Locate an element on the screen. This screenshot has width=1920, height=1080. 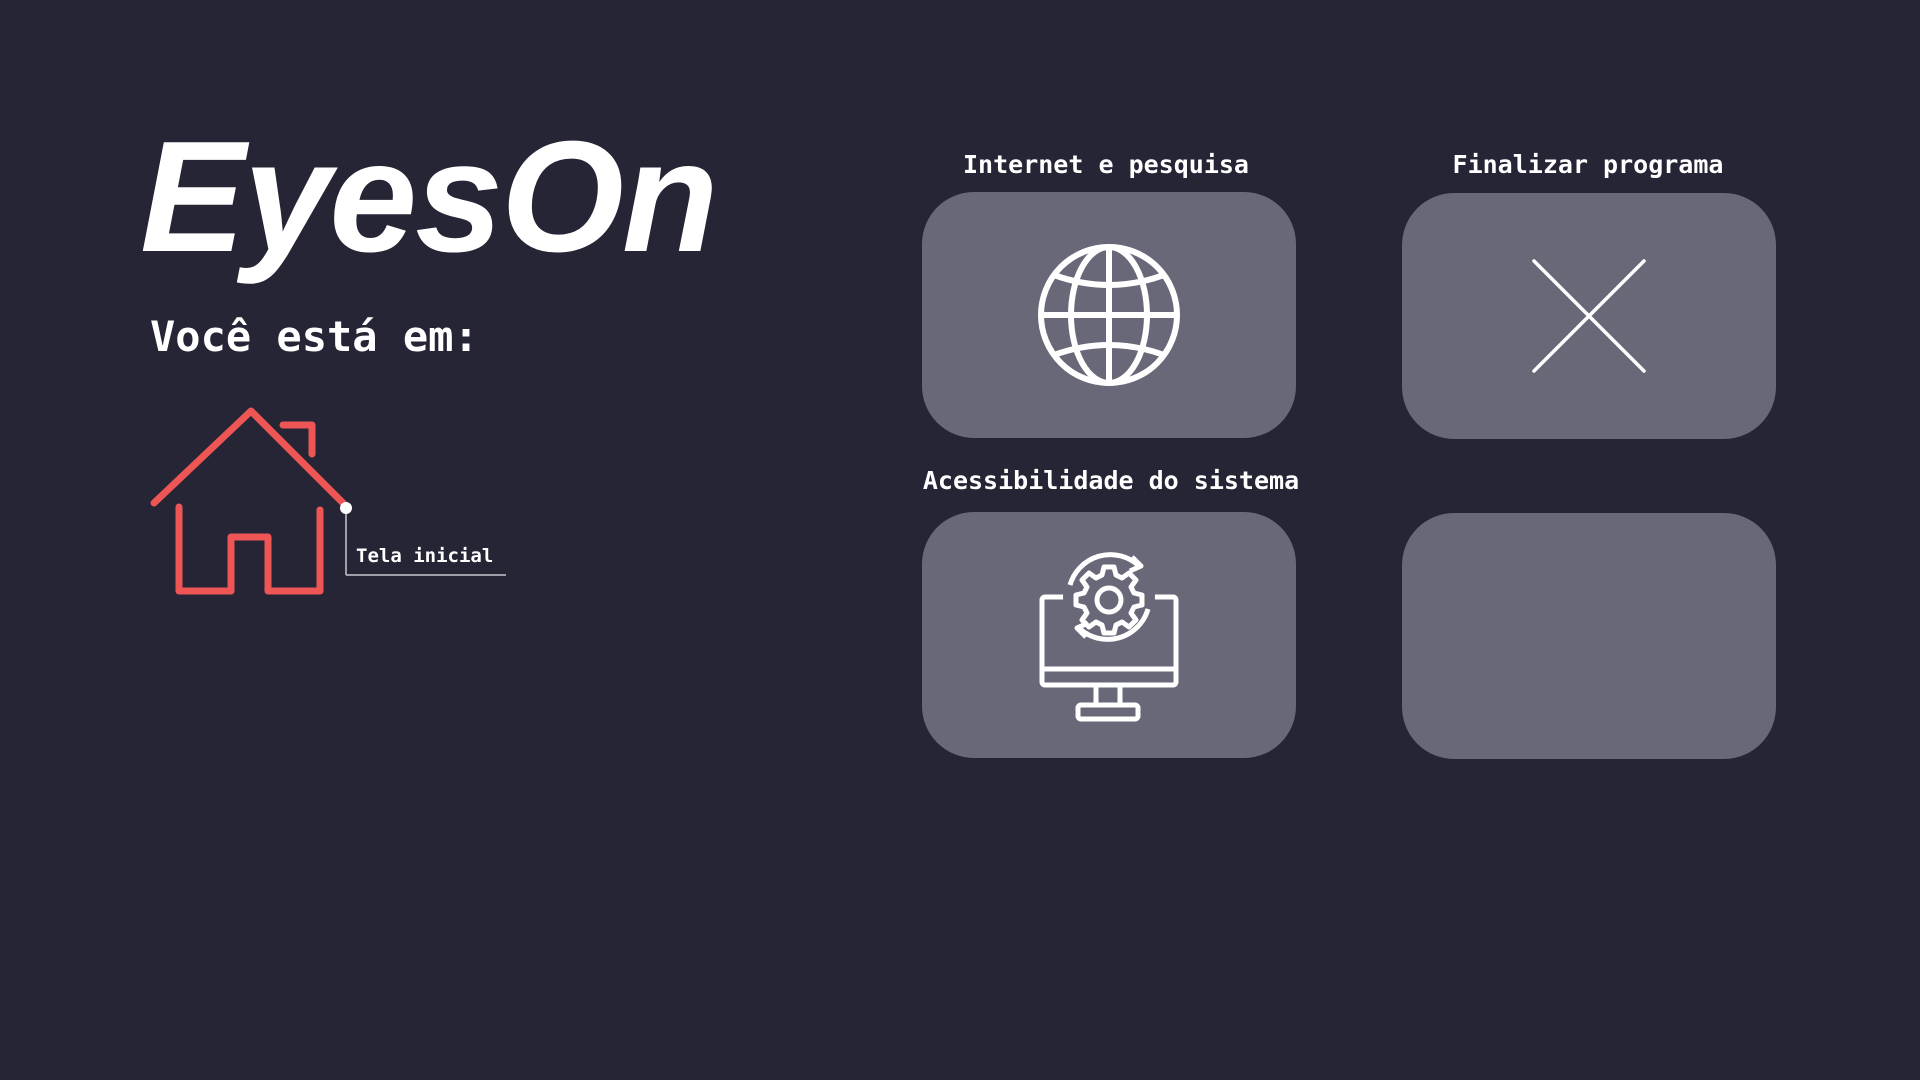
system-settings-icon is located at coordinates (1109, 636).